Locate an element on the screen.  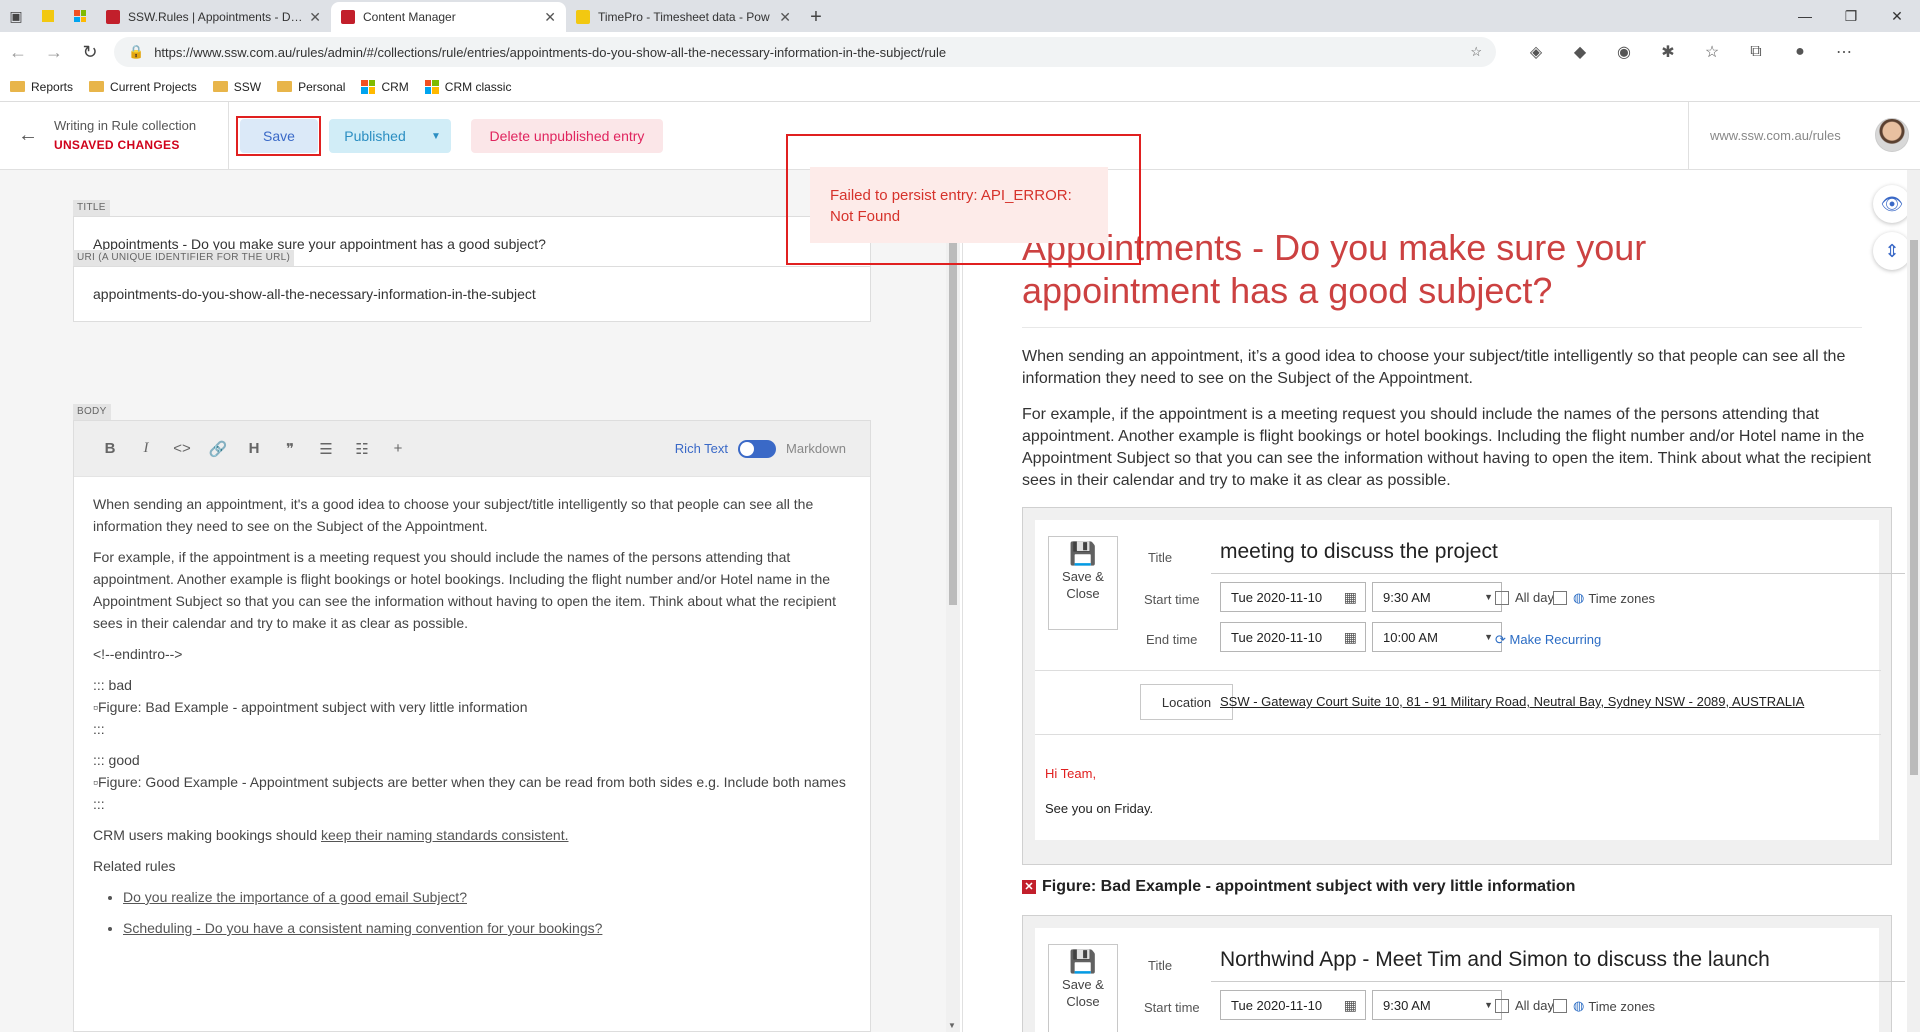
pinned-tab-microsoft is located at coordinates (80, 16).